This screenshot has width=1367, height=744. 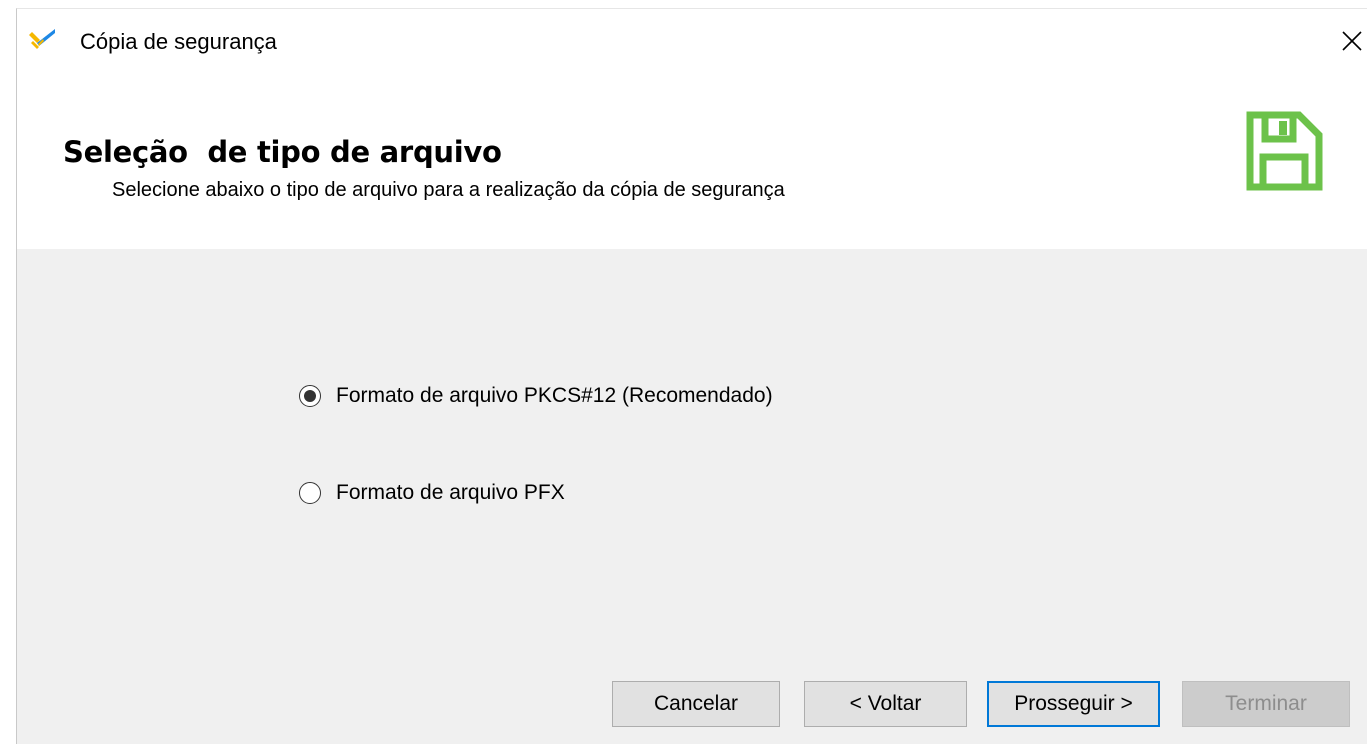 What do you see at coordinates (692, 45) in the screenshot?
I see `title-bar: Cópia de segurança` at bounding box center [692, 45].